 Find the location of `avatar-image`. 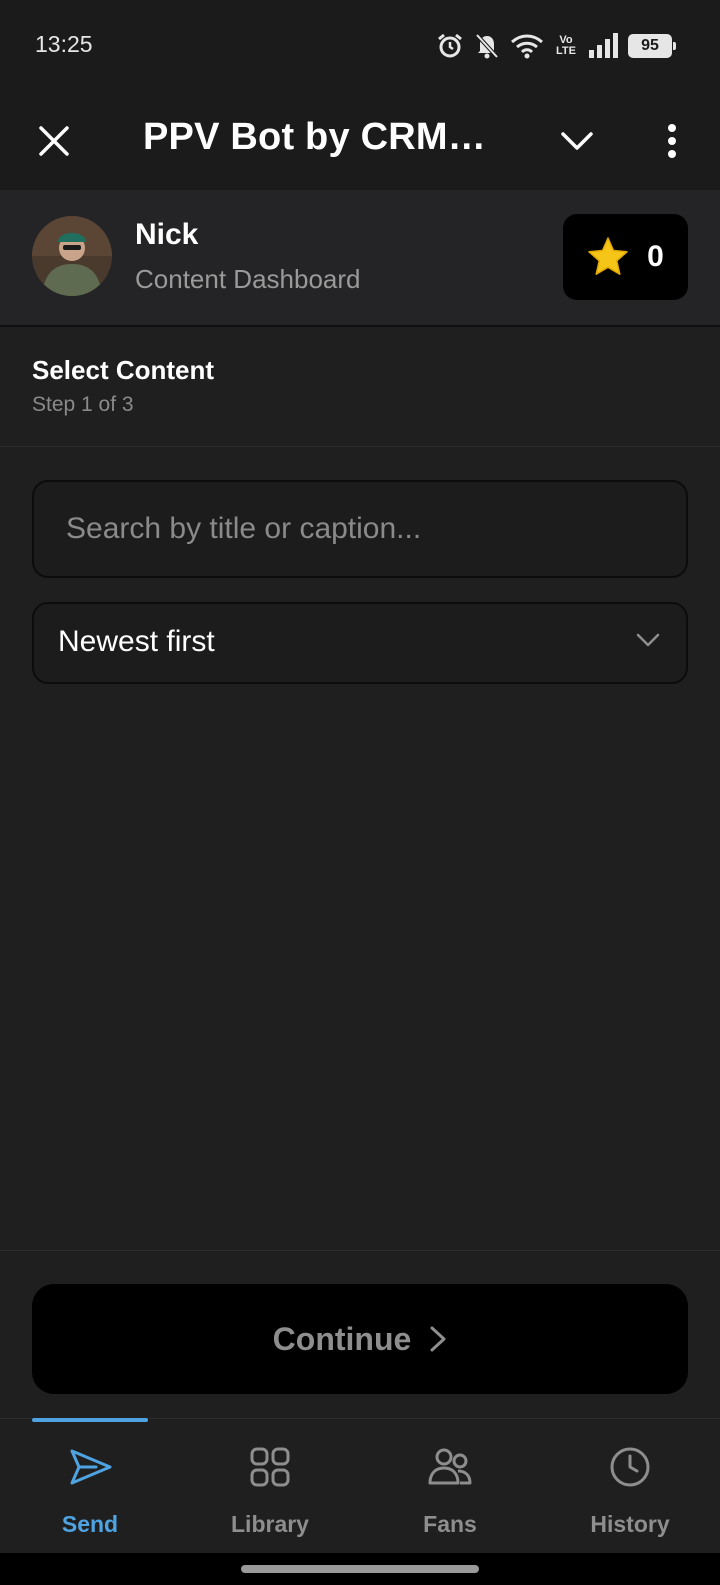

avatar-image is located at coordinates (72, 256).